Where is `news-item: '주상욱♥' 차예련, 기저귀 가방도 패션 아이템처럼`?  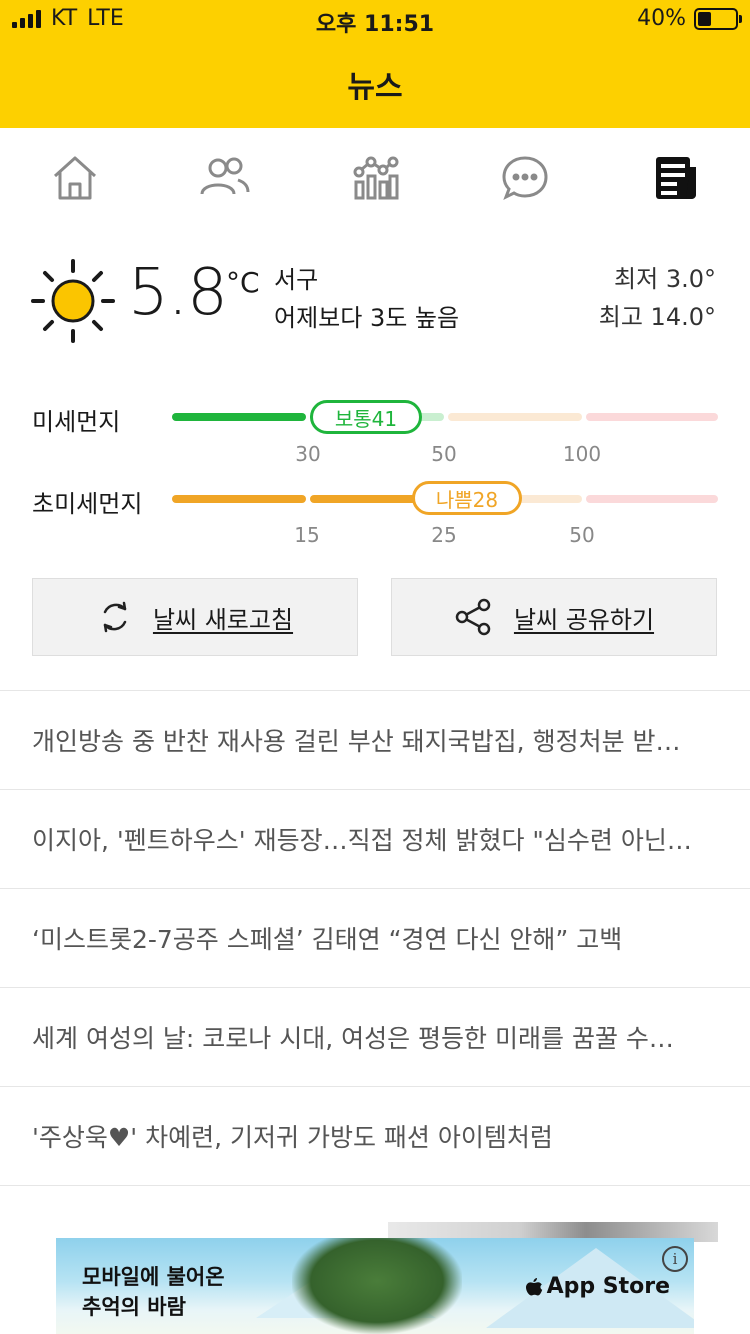 news-item: '주상욱♥' 차예련, 기저귀 가방도 패션 아이템처럼 is located at coordinates (375, 1135).